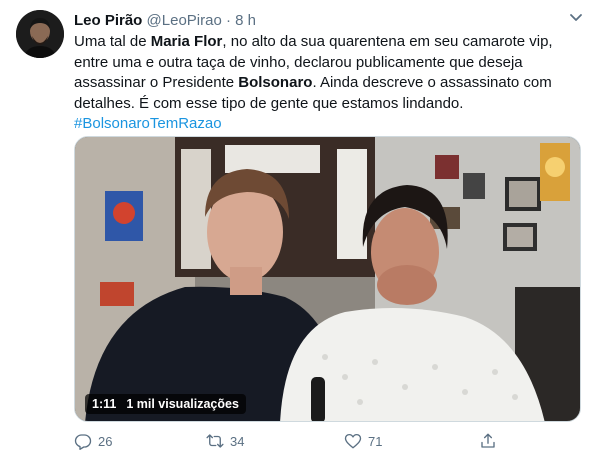 This screenshot has height=461, width=595. Describe the element at coordinates (237, 441) in the screenshot. I see `retweet-count: 34` at that location.